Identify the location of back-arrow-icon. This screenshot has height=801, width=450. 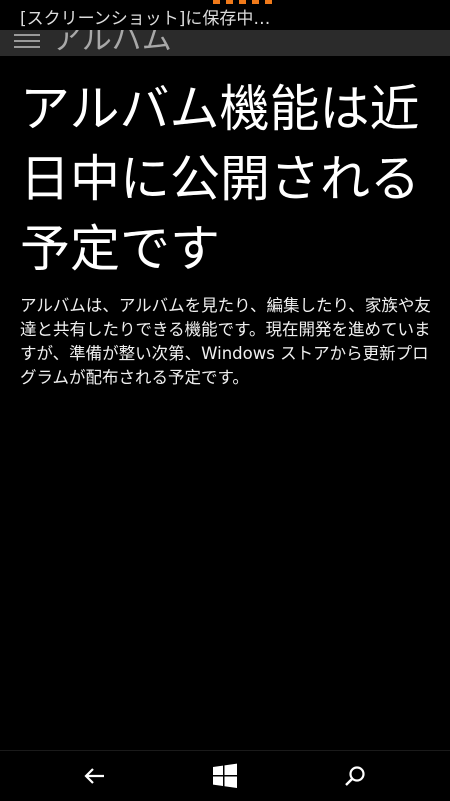
(94, 776).